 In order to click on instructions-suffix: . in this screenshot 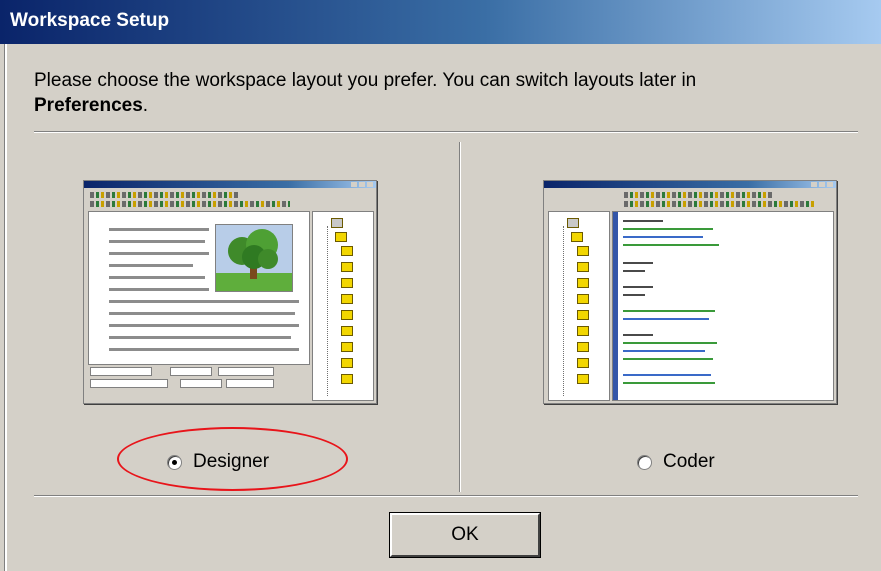, I will do `click(145, 105)`.